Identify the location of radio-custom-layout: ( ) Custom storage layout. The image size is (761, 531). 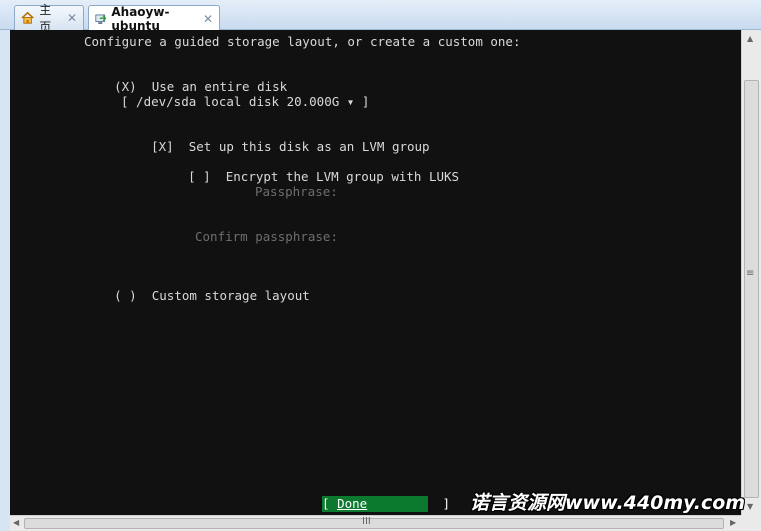
(197, 295).